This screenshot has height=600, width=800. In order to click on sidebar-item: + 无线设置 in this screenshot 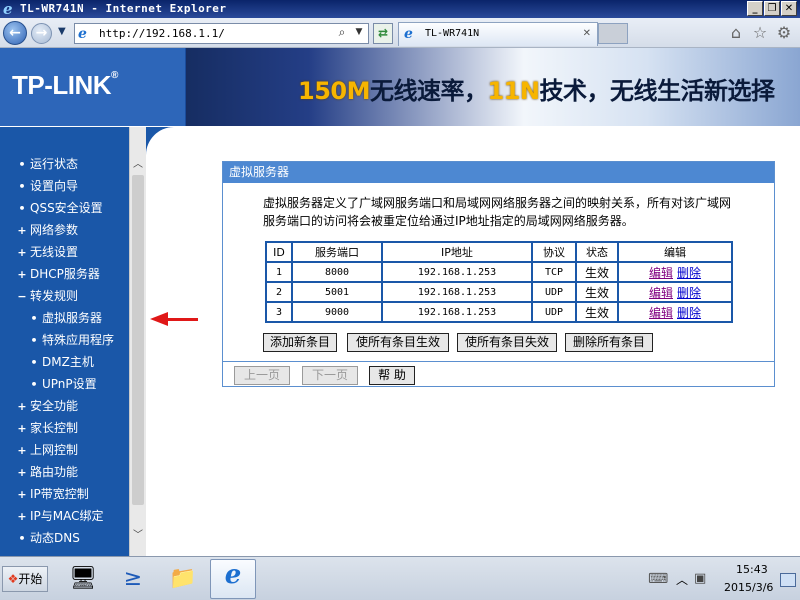, I will do `click(57, 252)`.